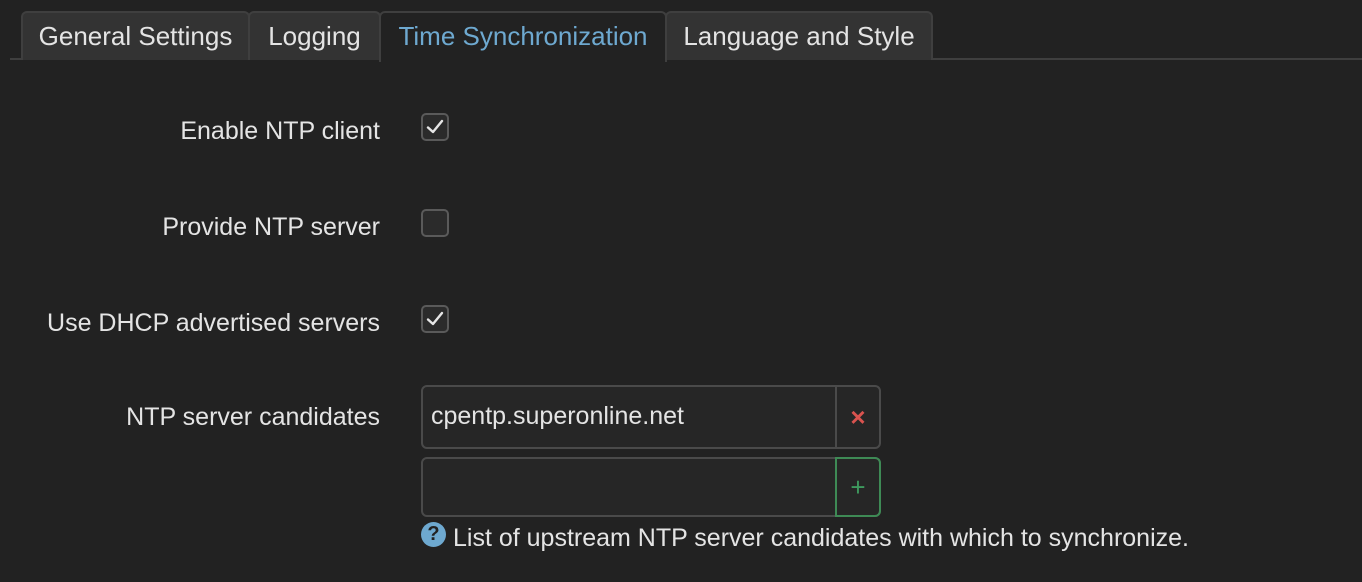  I want to click on provide-ntp-server-label: Provide NTP server, so click(271, 227).